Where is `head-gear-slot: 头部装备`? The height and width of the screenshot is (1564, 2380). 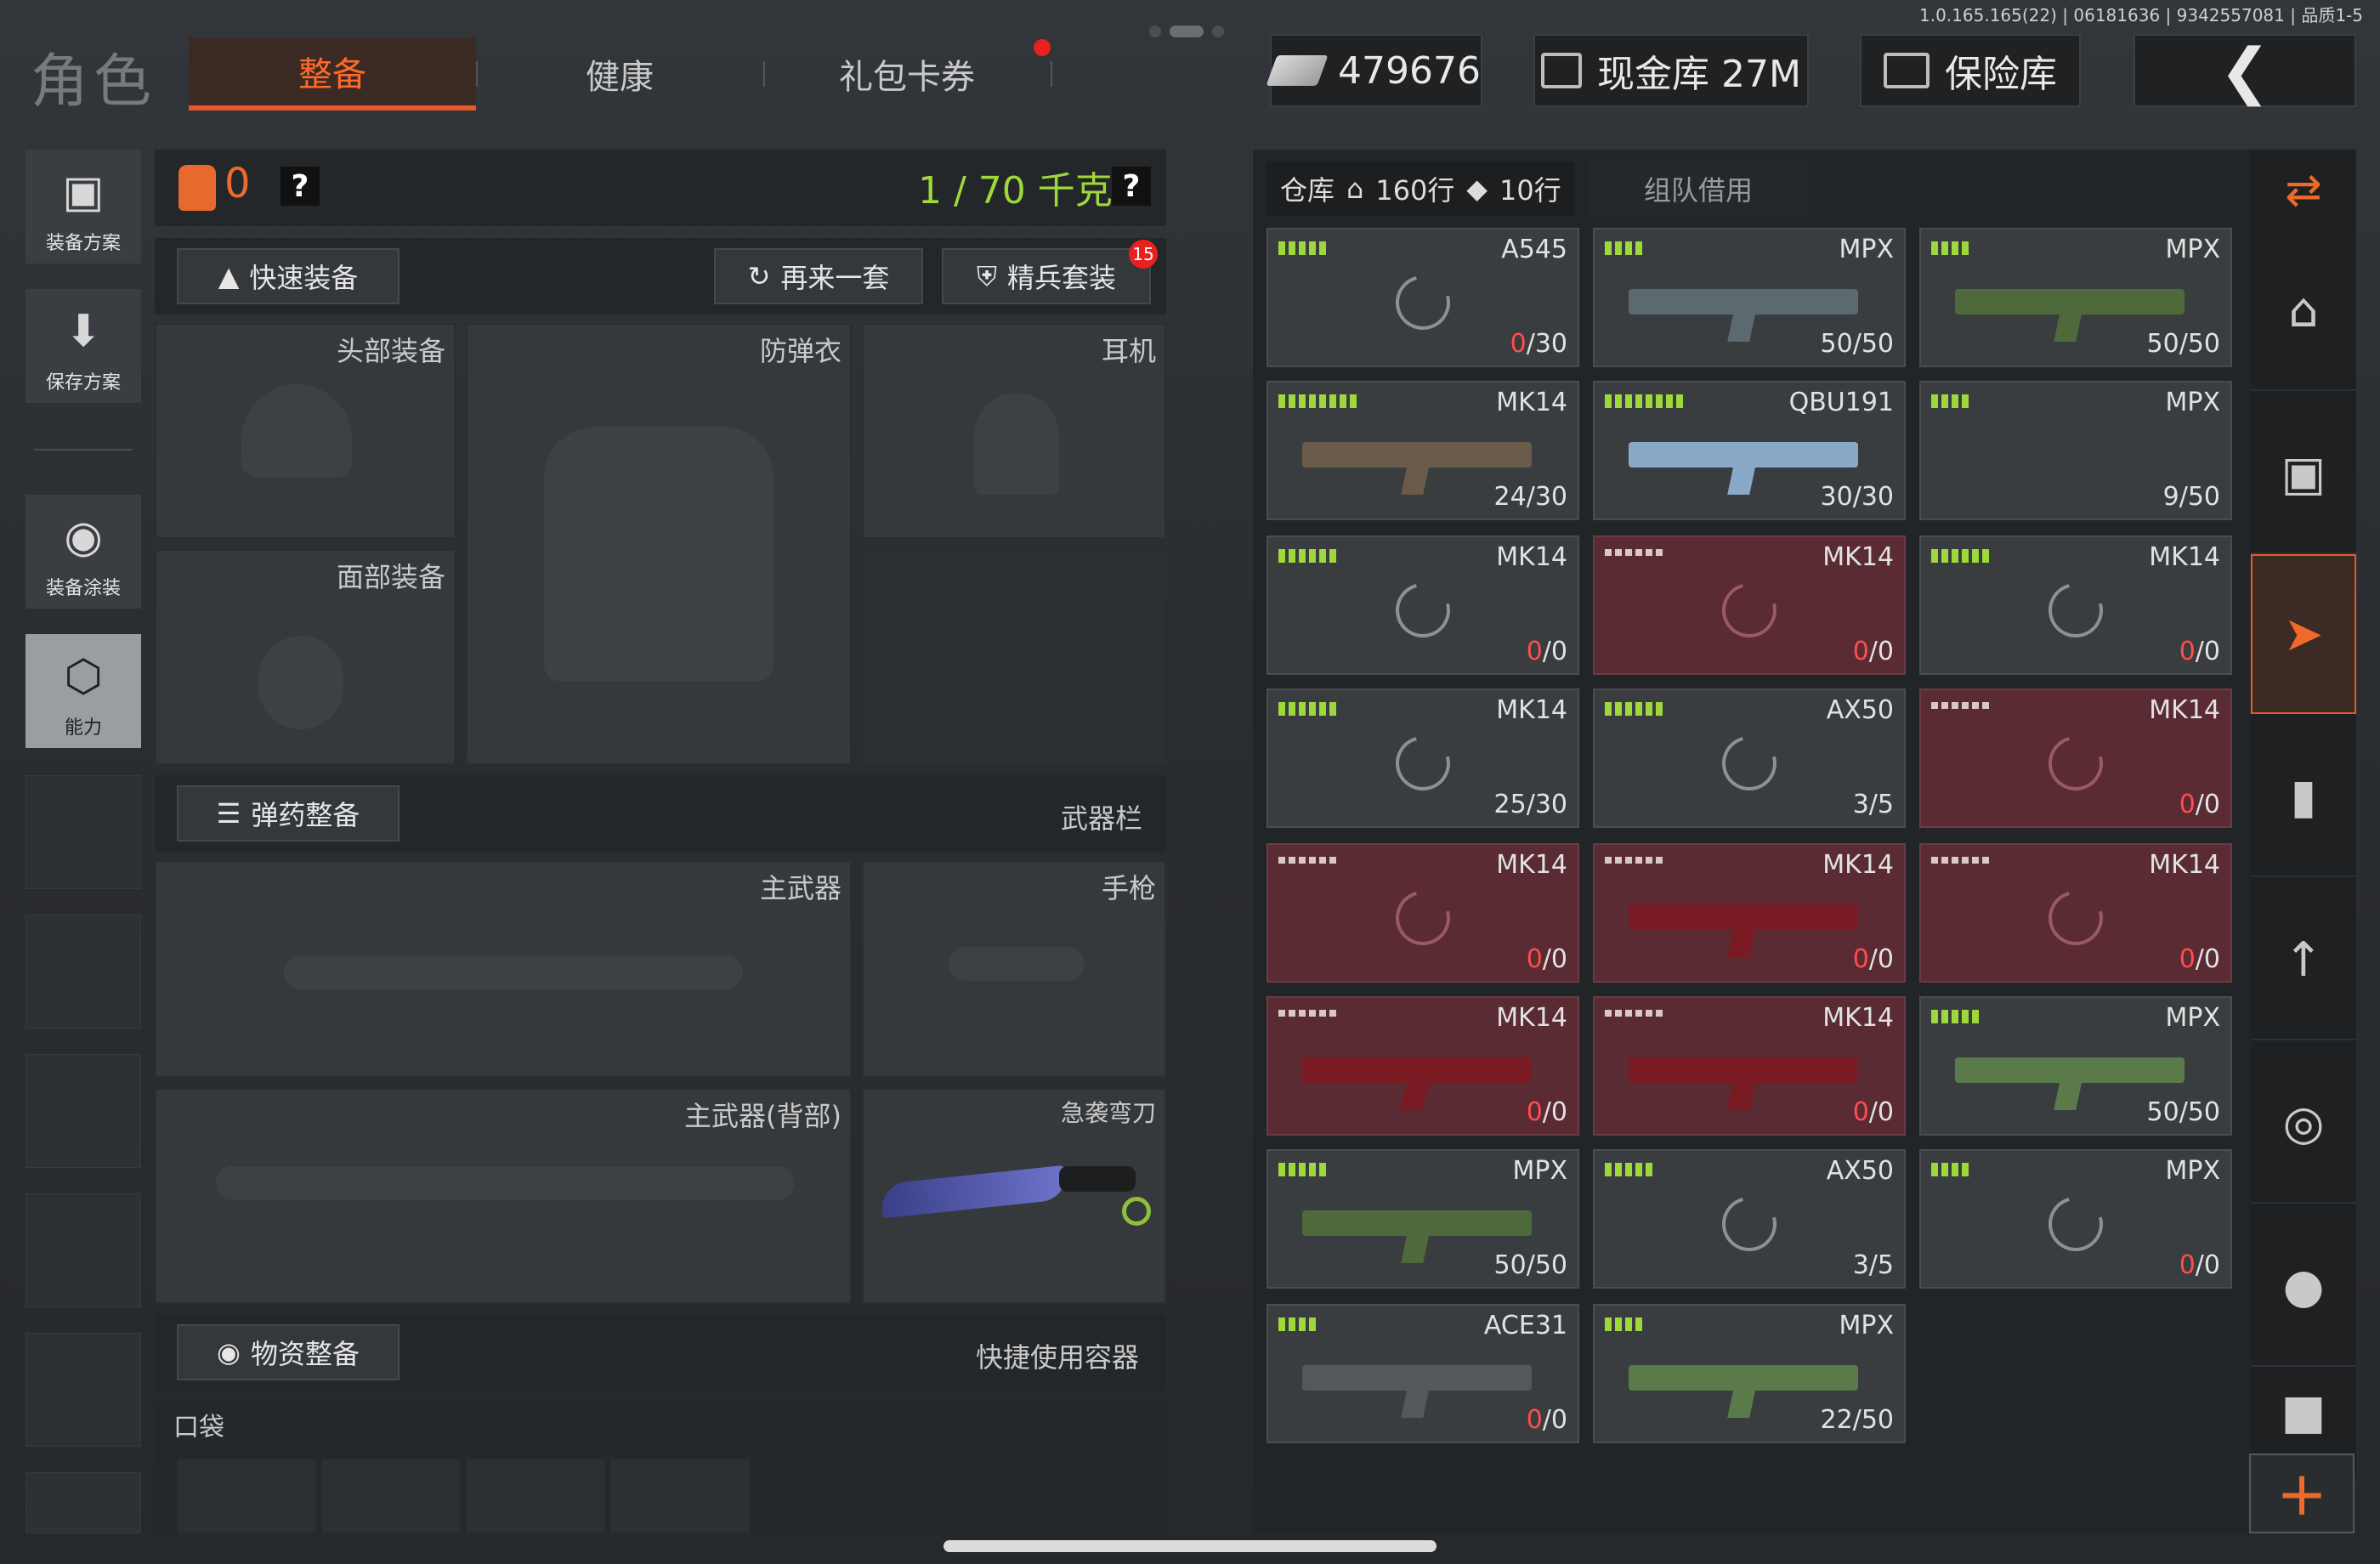
head-gear-slot: 头部装备 is located at coordinates (305, 431).